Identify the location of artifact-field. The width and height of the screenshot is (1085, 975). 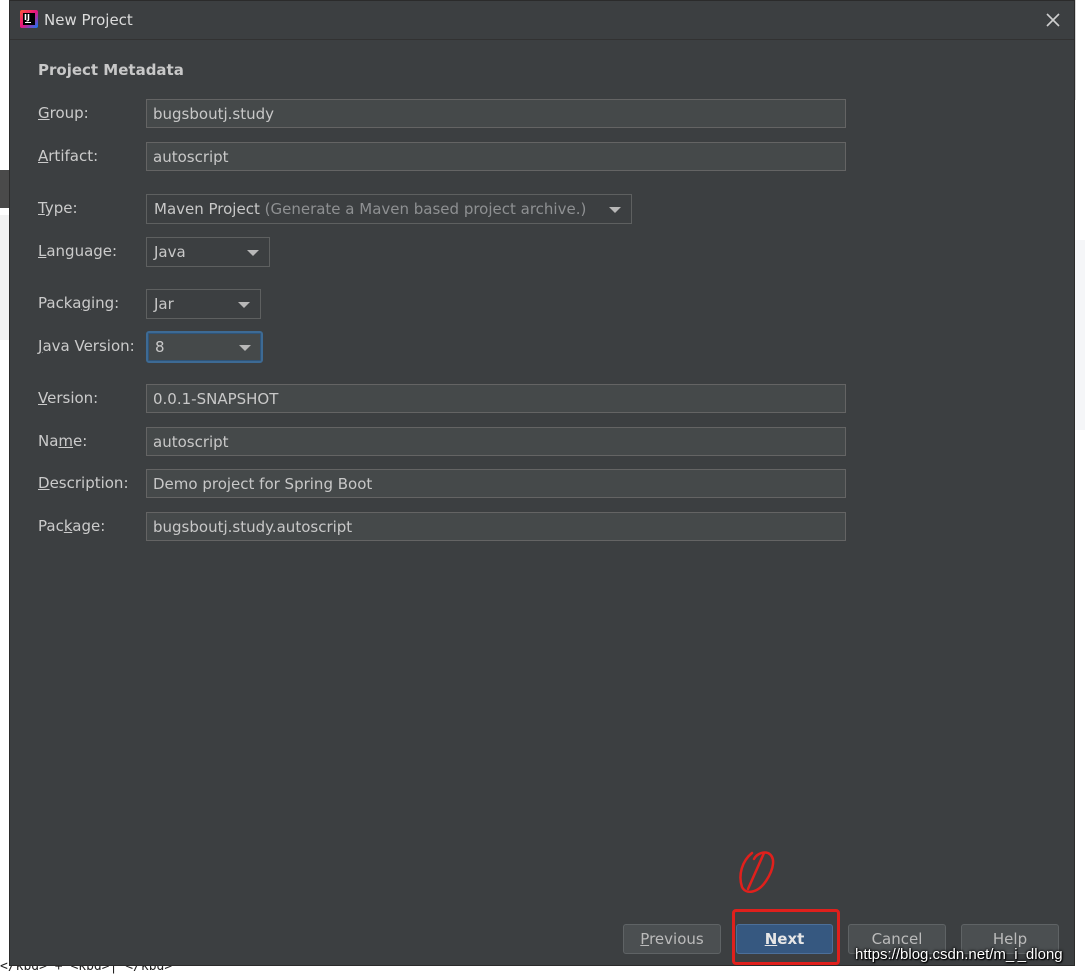
(496, 156).